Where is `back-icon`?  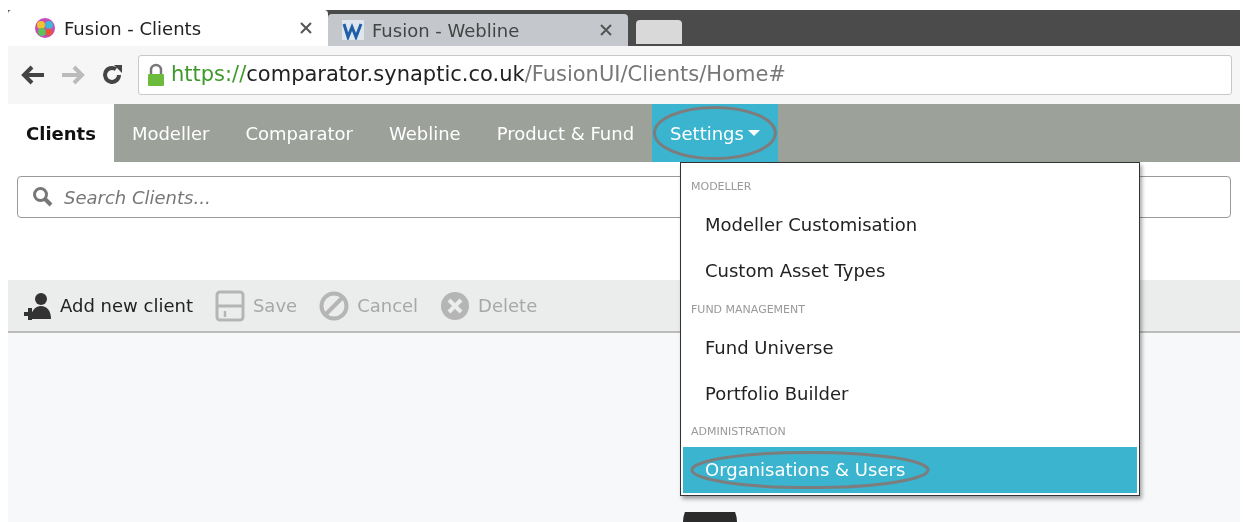 back-icon is located at coordinates (33, 75).